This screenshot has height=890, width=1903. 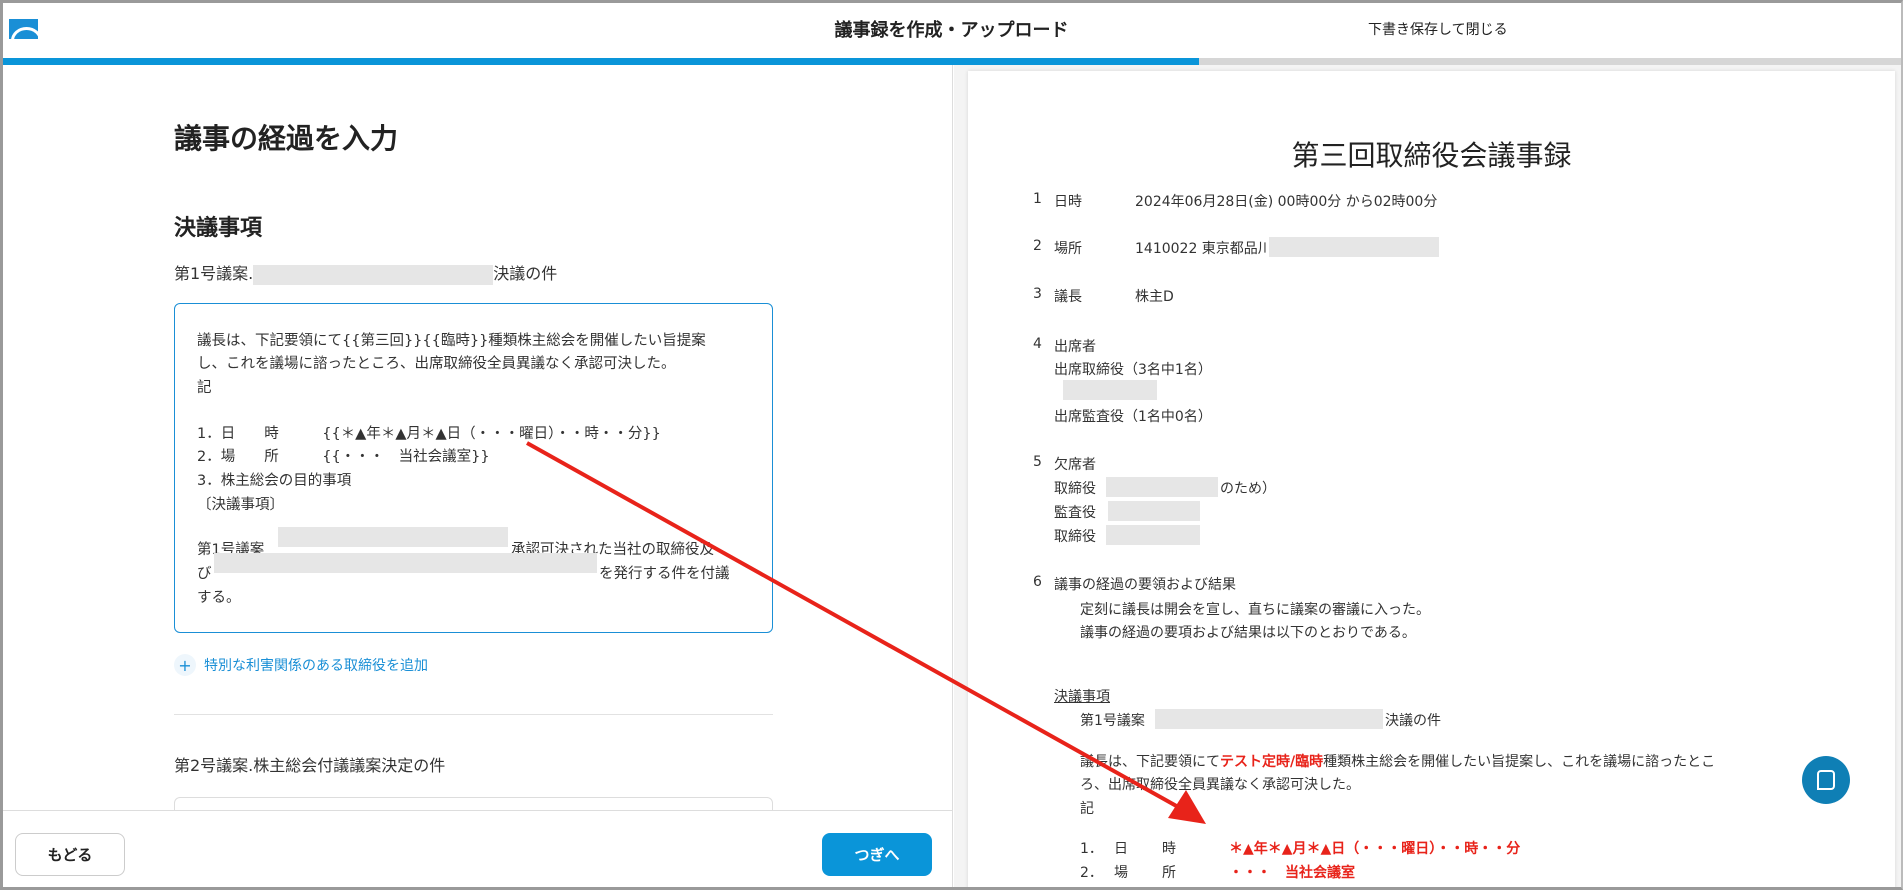 What do you see at coordinates (1087, 809) in the screenshot?
I see `ki-text: 記` at bounding box center [1087, 809].